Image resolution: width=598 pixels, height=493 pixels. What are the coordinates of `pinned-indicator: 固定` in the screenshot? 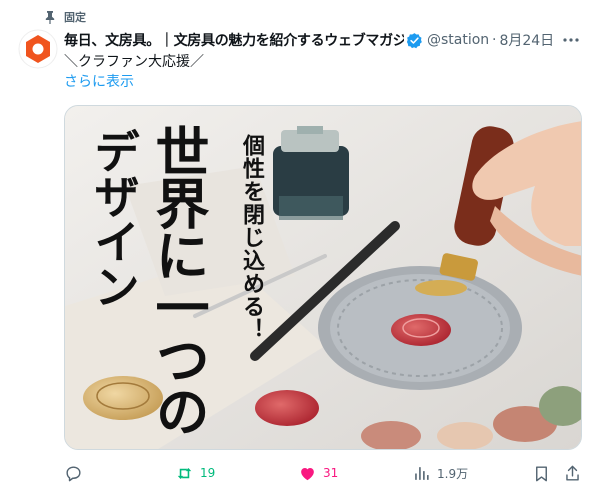 It's located at (65, 17).